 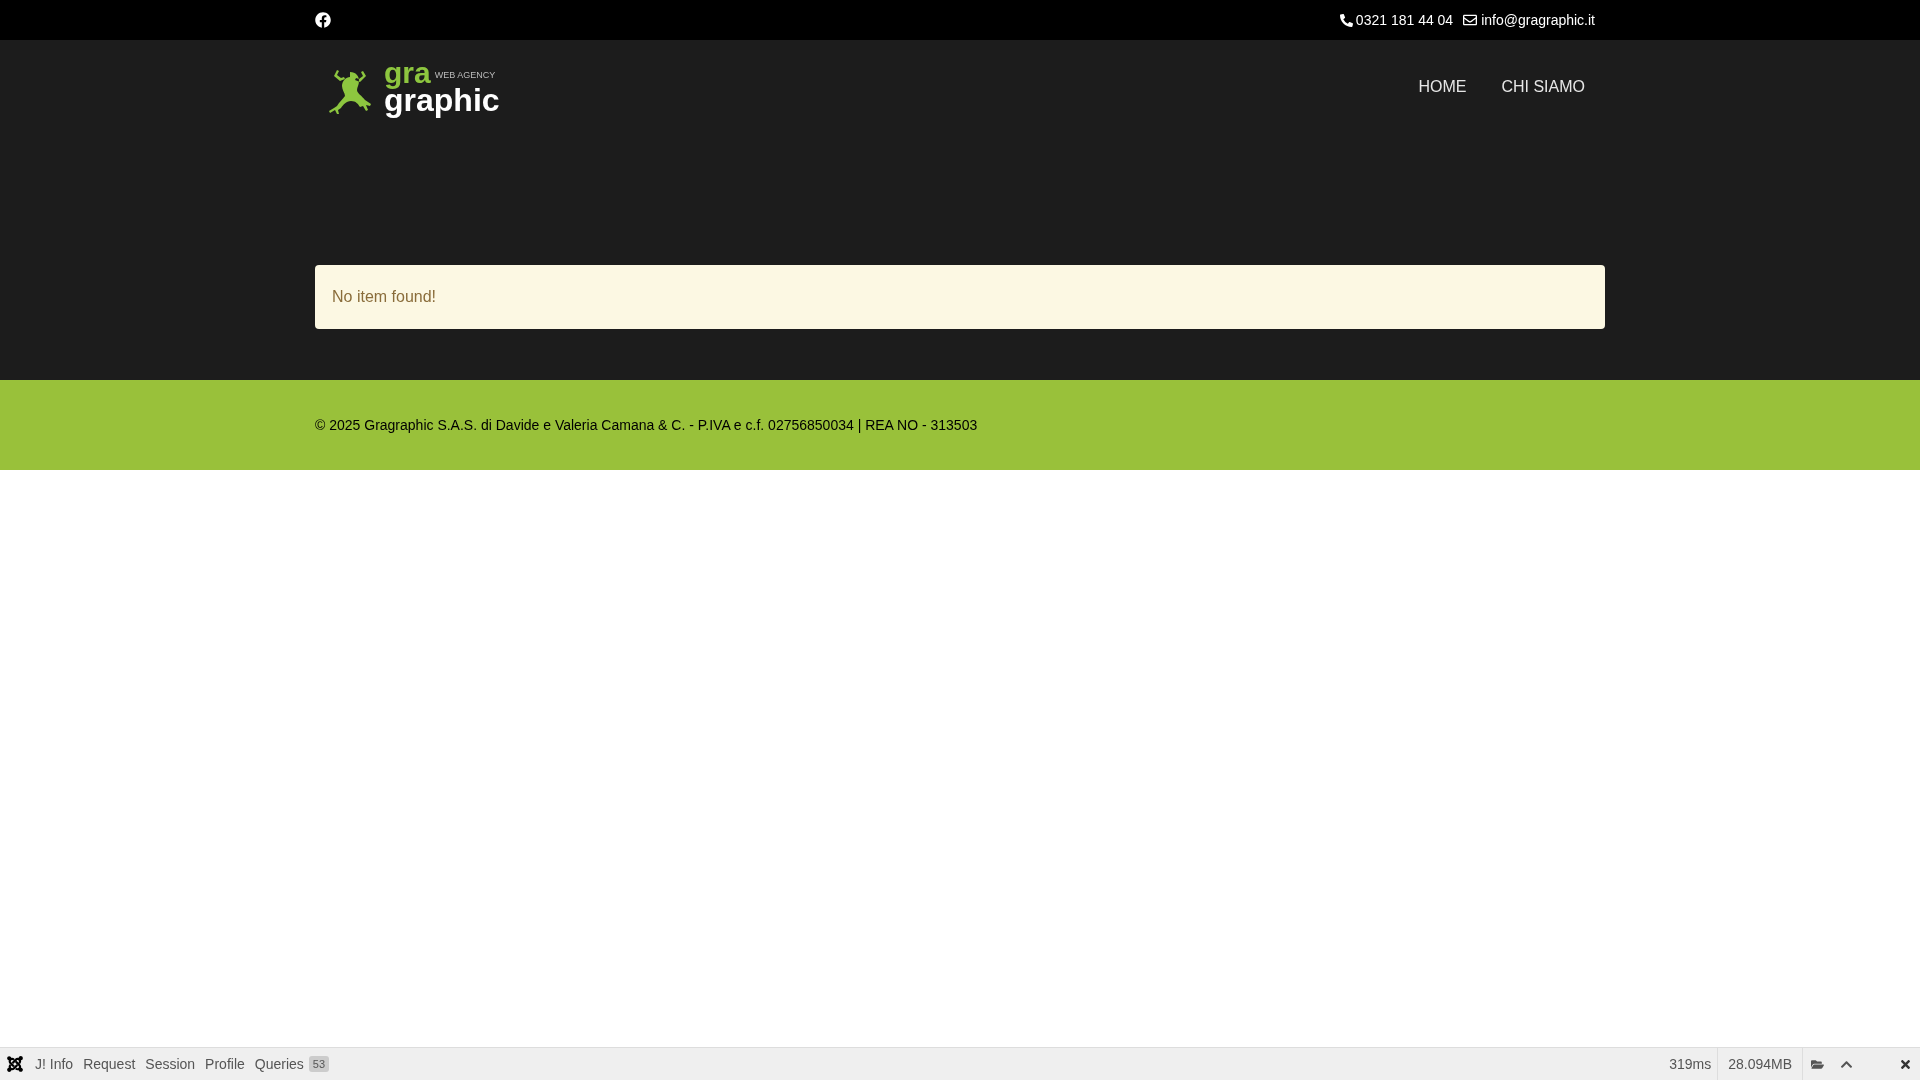 I want to click on request-time: 319ms, so click(x=1690, y=1064).